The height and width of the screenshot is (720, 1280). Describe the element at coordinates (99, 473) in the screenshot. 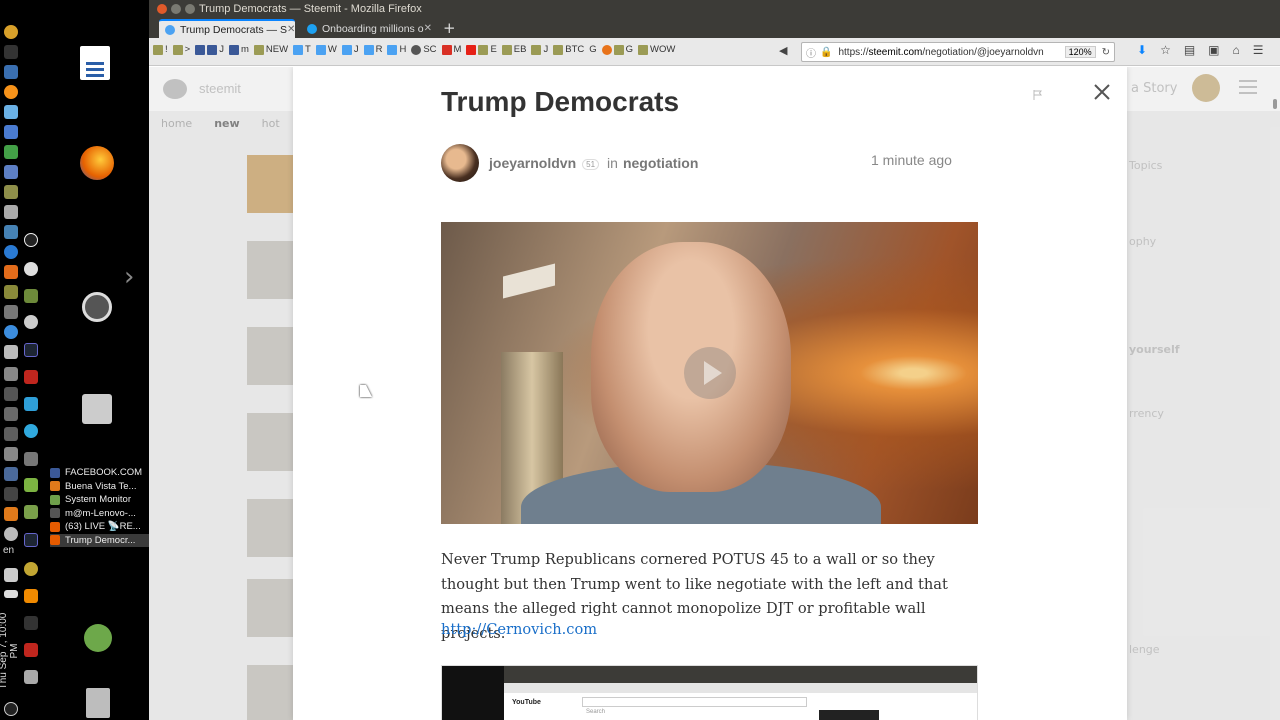

I see `window-list-item: FACEBOOK.COM` at that location.